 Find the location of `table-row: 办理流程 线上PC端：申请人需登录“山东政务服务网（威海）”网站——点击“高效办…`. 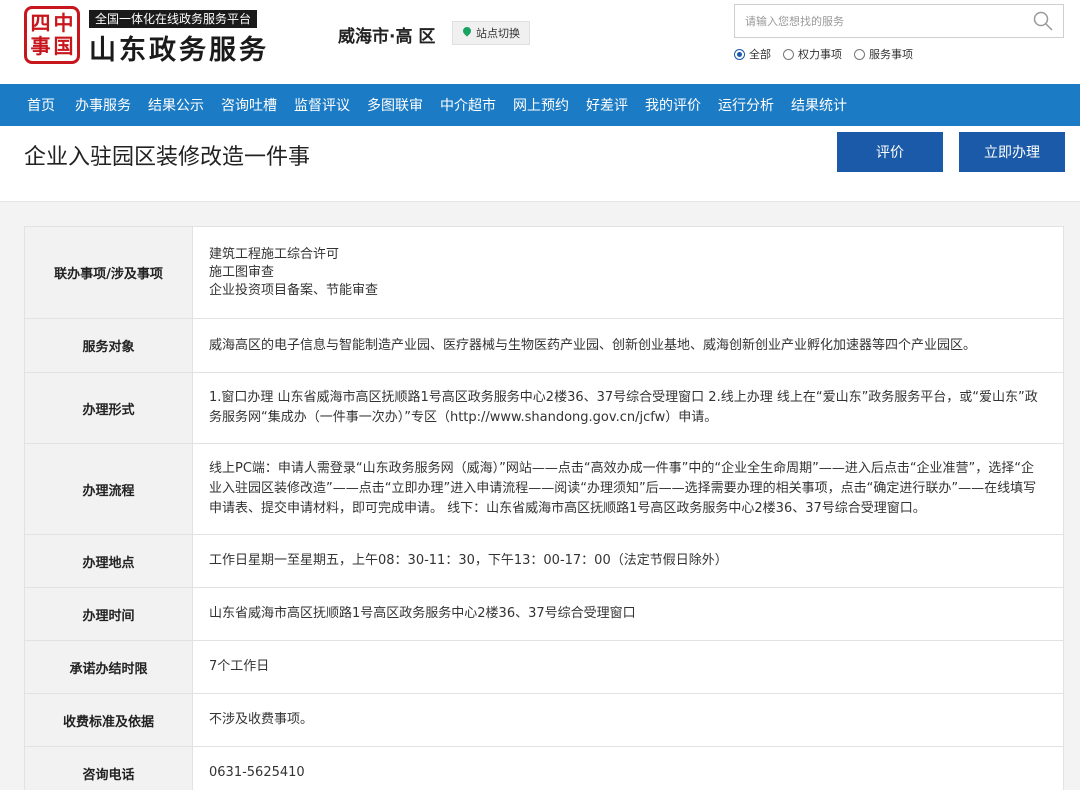

table-row: 办理流程 线上PC端：申请人需登录“山东政务服务网（威海）”网站——点击“高效办… is located at coordinates (544, 489).